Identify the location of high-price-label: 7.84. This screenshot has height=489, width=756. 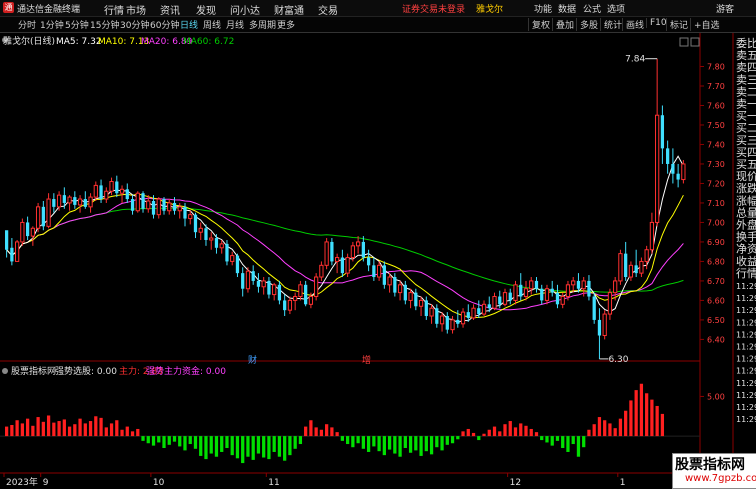
(635, 60).